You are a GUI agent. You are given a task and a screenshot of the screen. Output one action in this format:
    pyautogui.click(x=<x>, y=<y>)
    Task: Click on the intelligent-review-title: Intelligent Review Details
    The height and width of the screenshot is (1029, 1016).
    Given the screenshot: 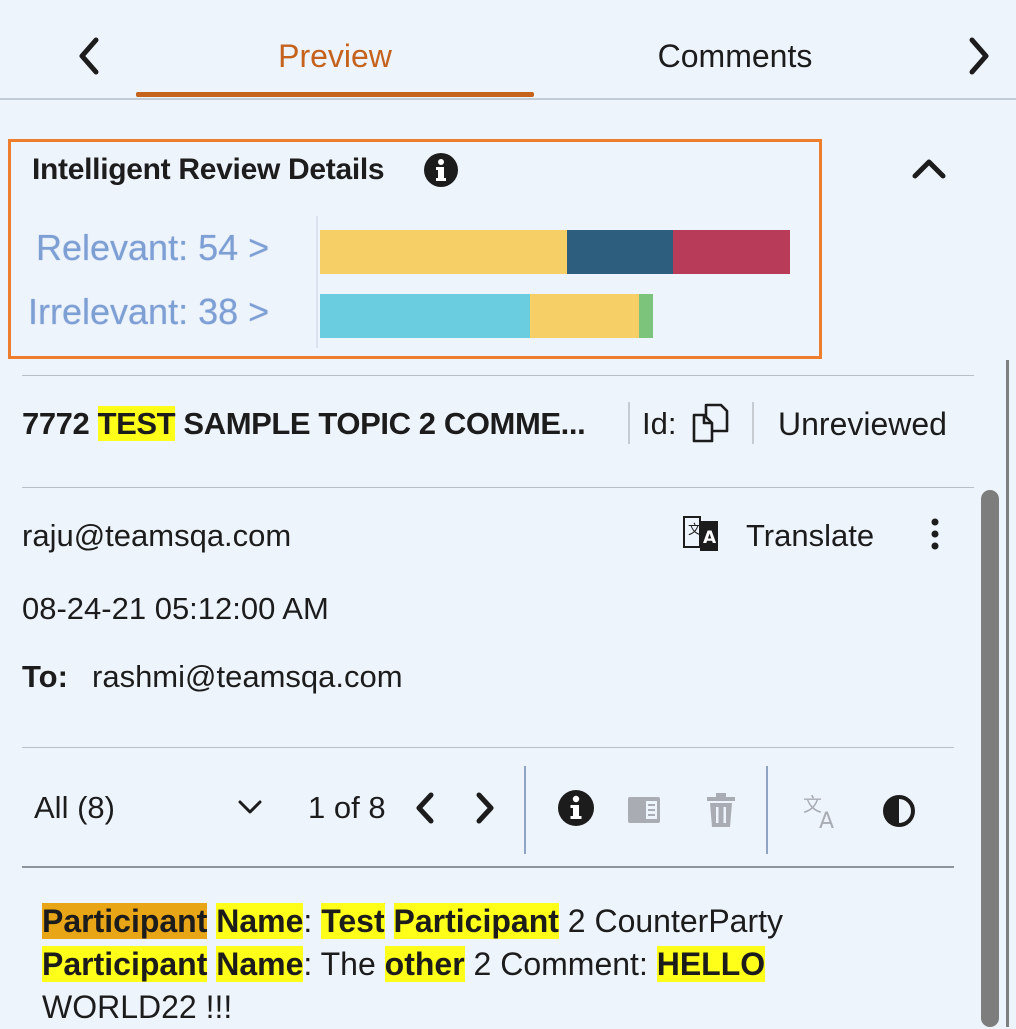 What is the action you would take?
    pyautogui.click(x=208, y=169)
    